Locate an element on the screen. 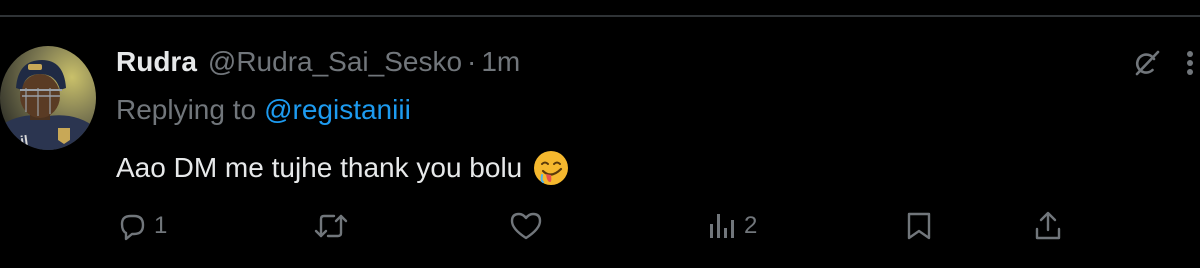 The image size is (1200, 268). replying-to: Replying to @registaniii is located at coordinates (263, 110).